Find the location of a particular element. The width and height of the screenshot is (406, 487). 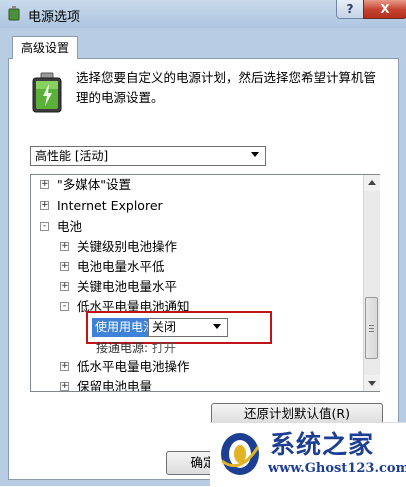

tree-item-label: 低水平电量电池操作 is located at coordinates (133, 366).